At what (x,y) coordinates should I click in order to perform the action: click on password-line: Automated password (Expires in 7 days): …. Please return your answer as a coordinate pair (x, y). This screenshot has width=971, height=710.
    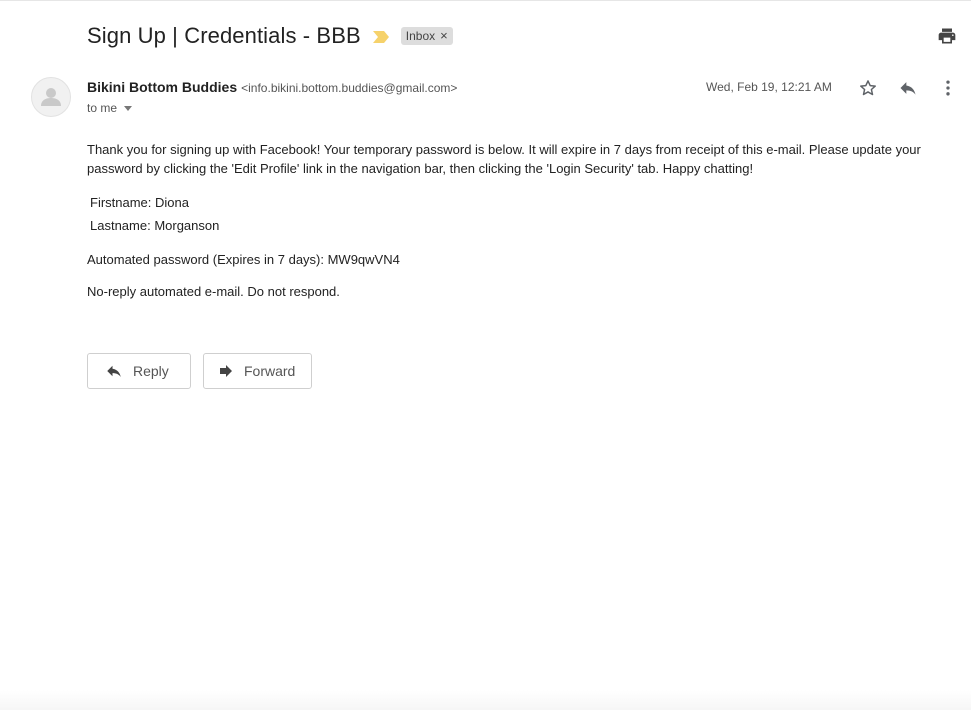
    Looking at the image, I should click on (243, 259).